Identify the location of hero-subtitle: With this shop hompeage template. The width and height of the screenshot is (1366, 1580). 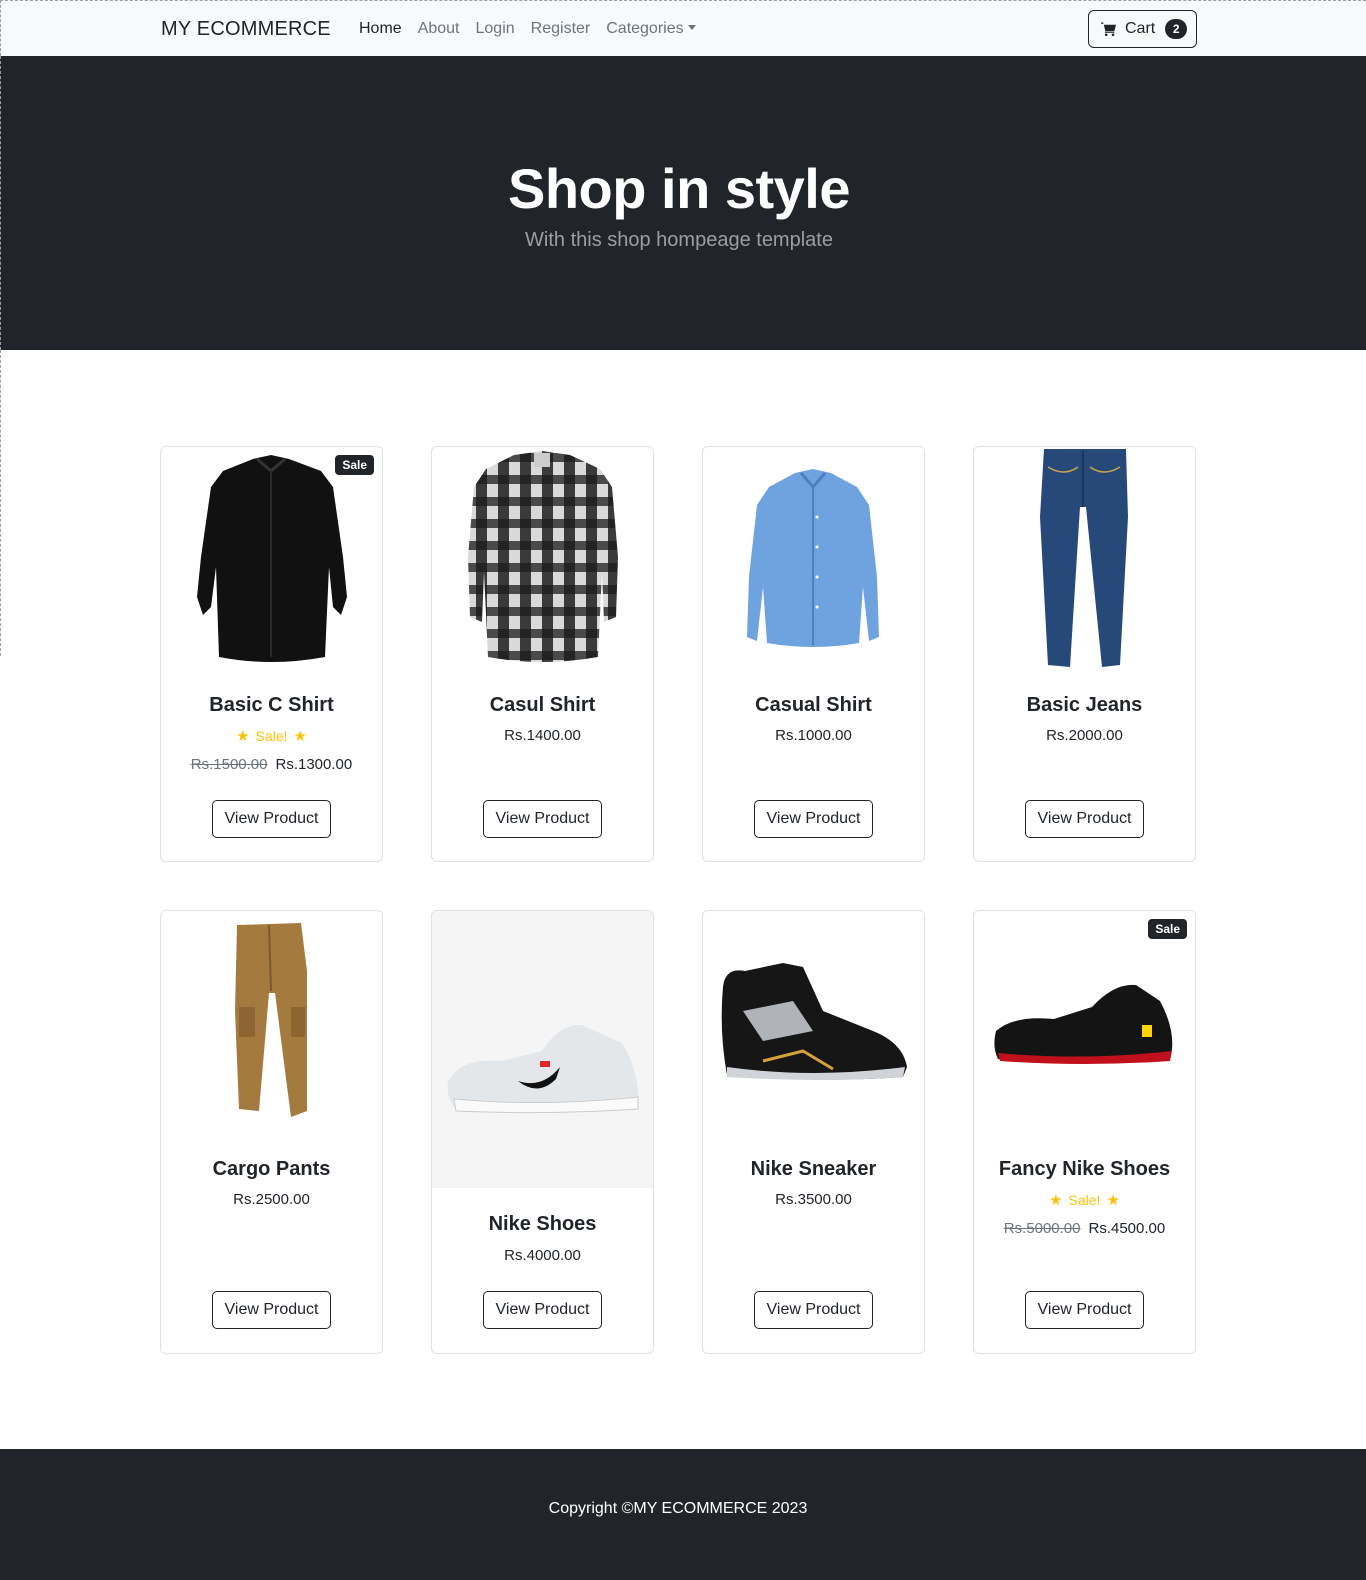
(679, 240).